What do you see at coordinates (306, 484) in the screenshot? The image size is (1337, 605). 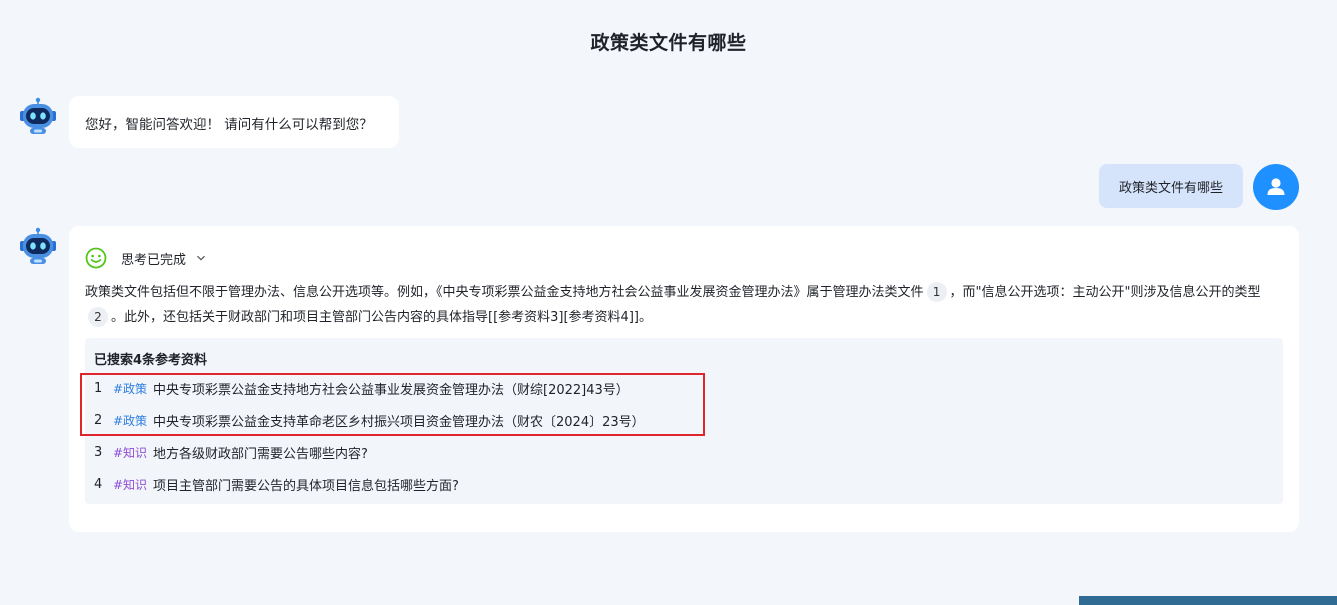 I see `reference-title: 项目主管部门需要公告的具体项目信息包括哪些方面?` at bounding box center [306, 484].